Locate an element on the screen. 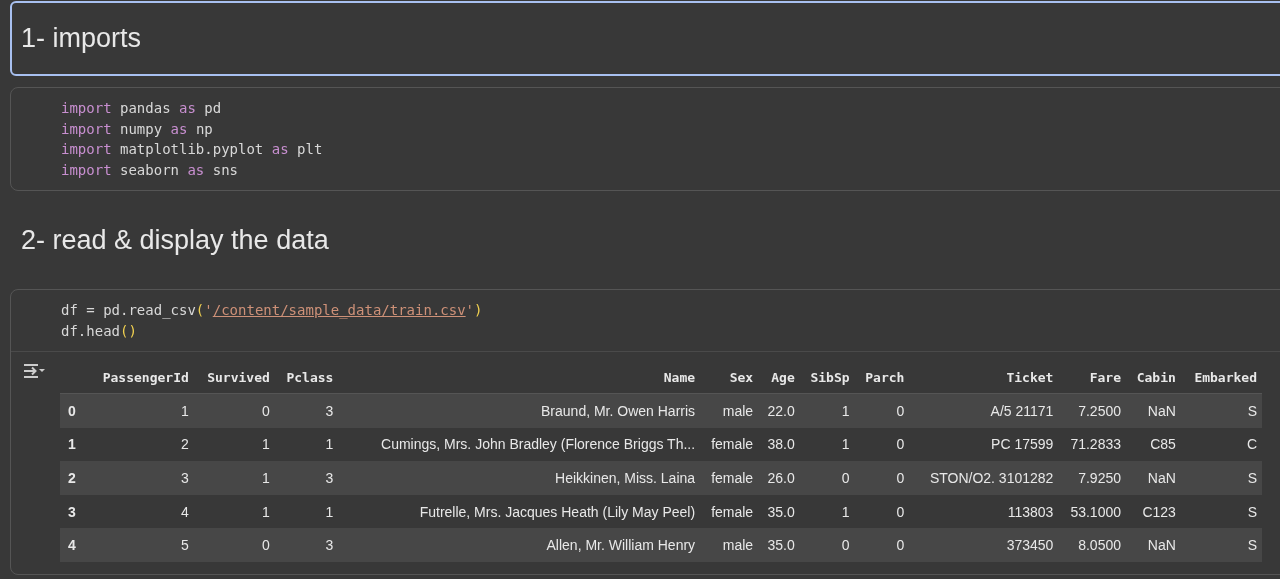 This screenshot has width=1280, height=579. table-cell: 4 is located at coordinates (140, 511).